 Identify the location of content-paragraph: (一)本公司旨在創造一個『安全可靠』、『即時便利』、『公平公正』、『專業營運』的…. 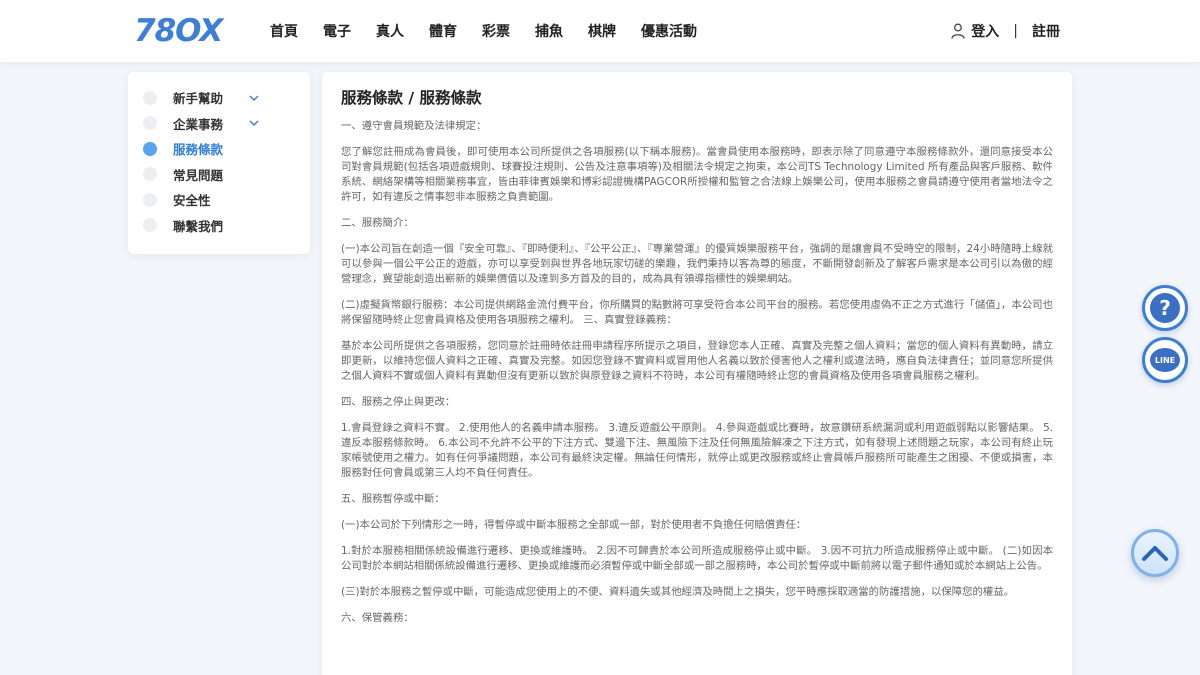
(697, 264).